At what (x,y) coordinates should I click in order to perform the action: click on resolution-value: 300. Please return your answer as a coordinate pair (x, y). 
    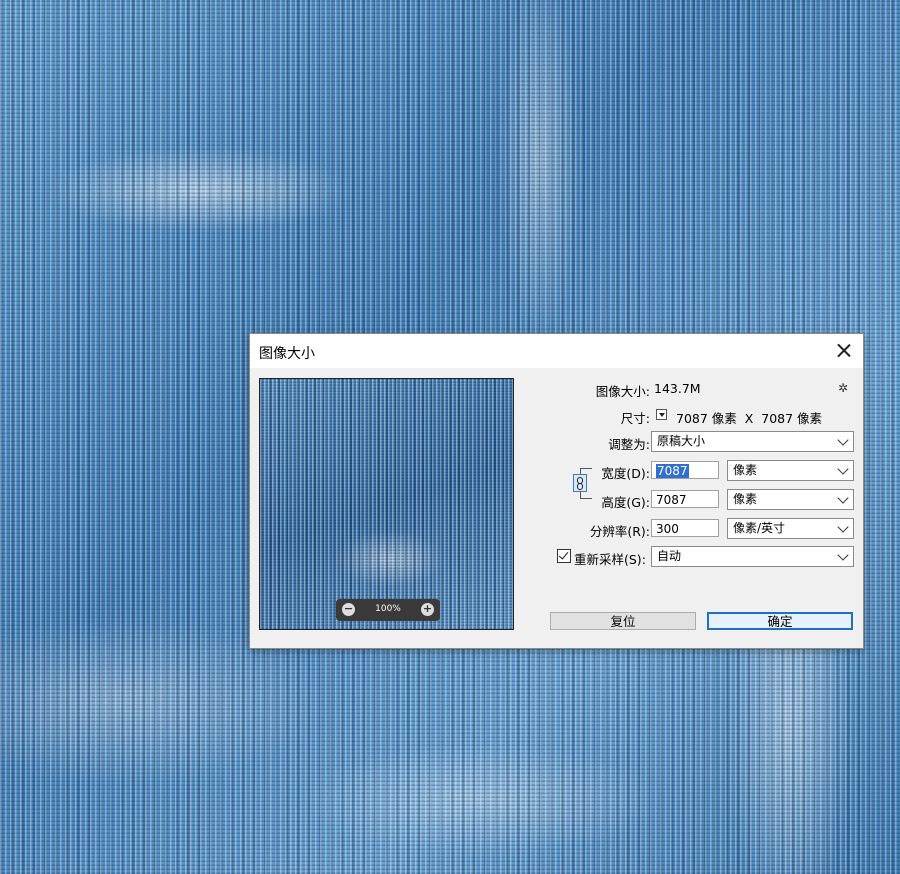
    Looking at the image, I should click on (667, 529).